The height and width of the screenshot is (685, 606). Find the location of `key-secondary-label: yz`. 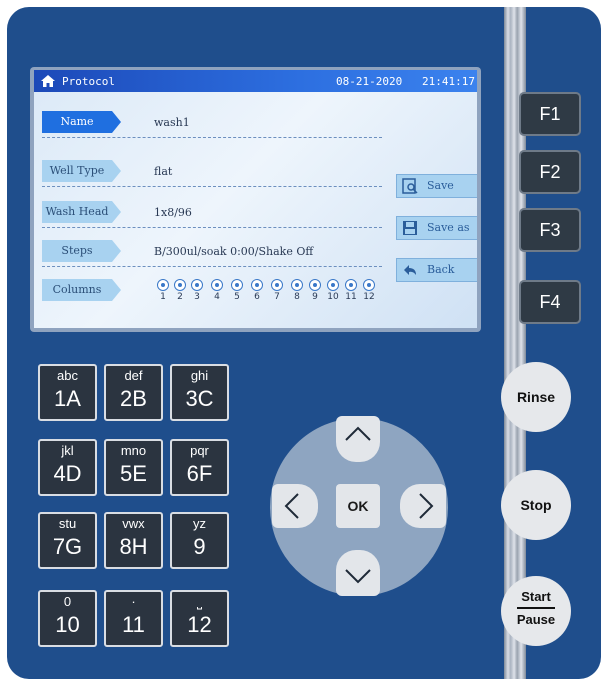

key-secondary-label: yz is located at coordinates (199, 523).